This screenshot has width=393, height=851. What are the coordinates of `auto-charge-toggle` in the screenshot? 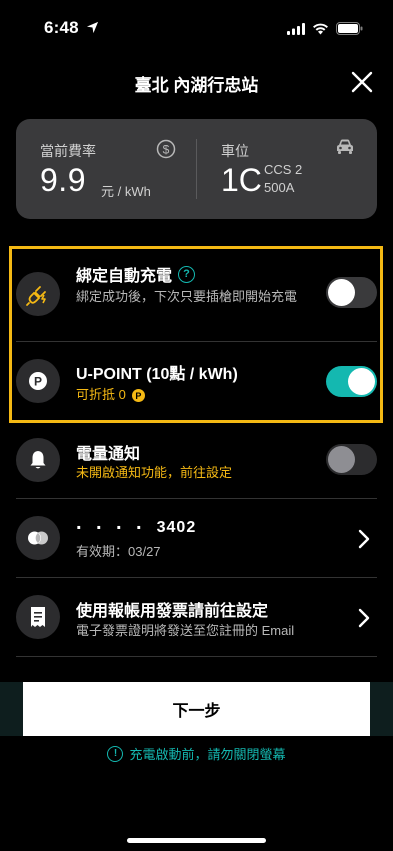 It's located at (351, 292).